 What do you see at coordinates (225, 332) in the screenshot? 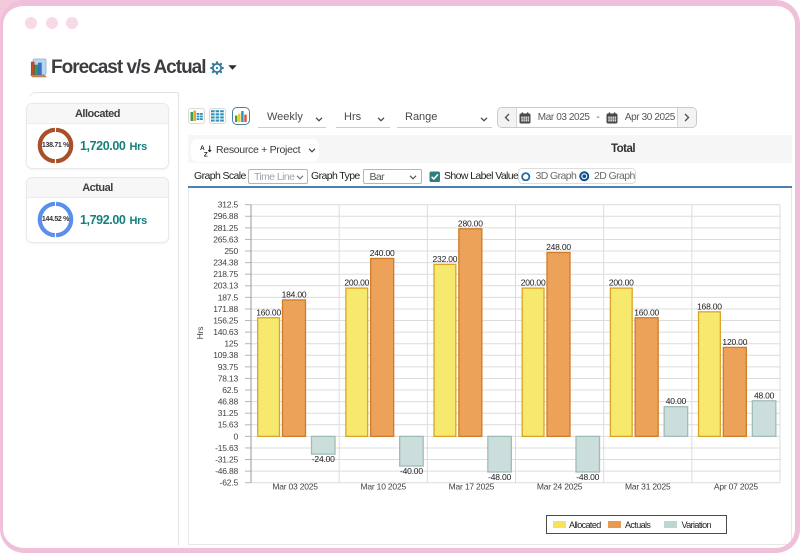
I see `svg-text: 140.63` at bounding box center [225, 332].